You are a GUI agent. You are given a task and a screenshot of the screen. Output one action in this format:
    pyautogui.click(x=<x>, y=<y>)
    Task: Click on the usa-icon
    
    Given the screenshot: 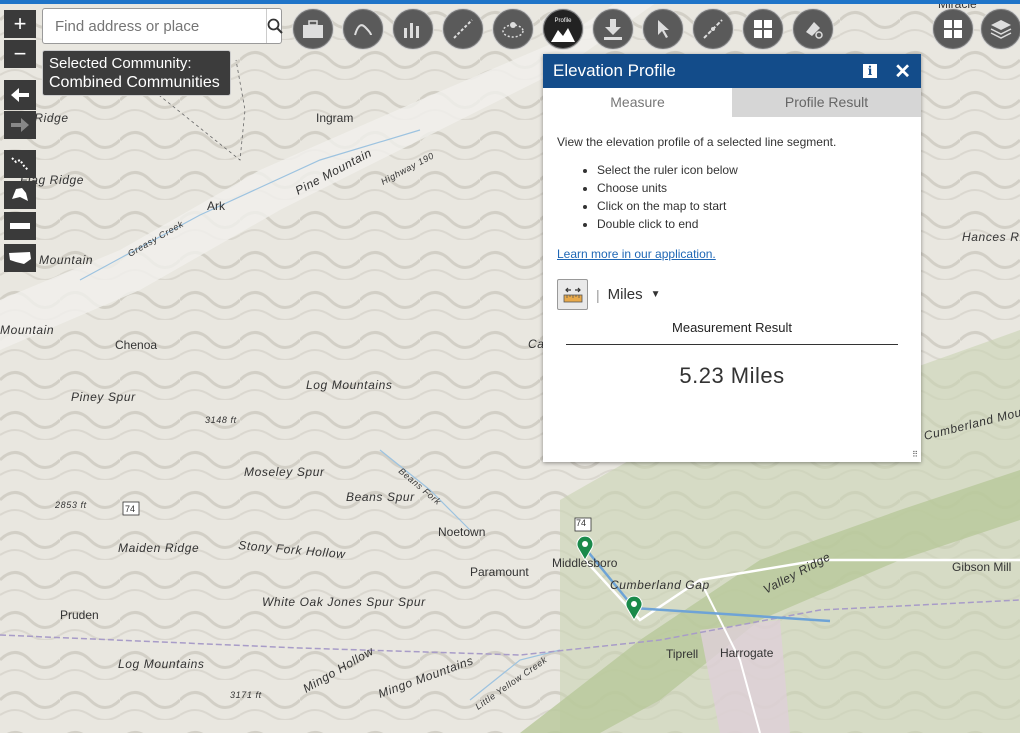 What is the action you would take?
    pyautogui.click(x=20, y=258)
    